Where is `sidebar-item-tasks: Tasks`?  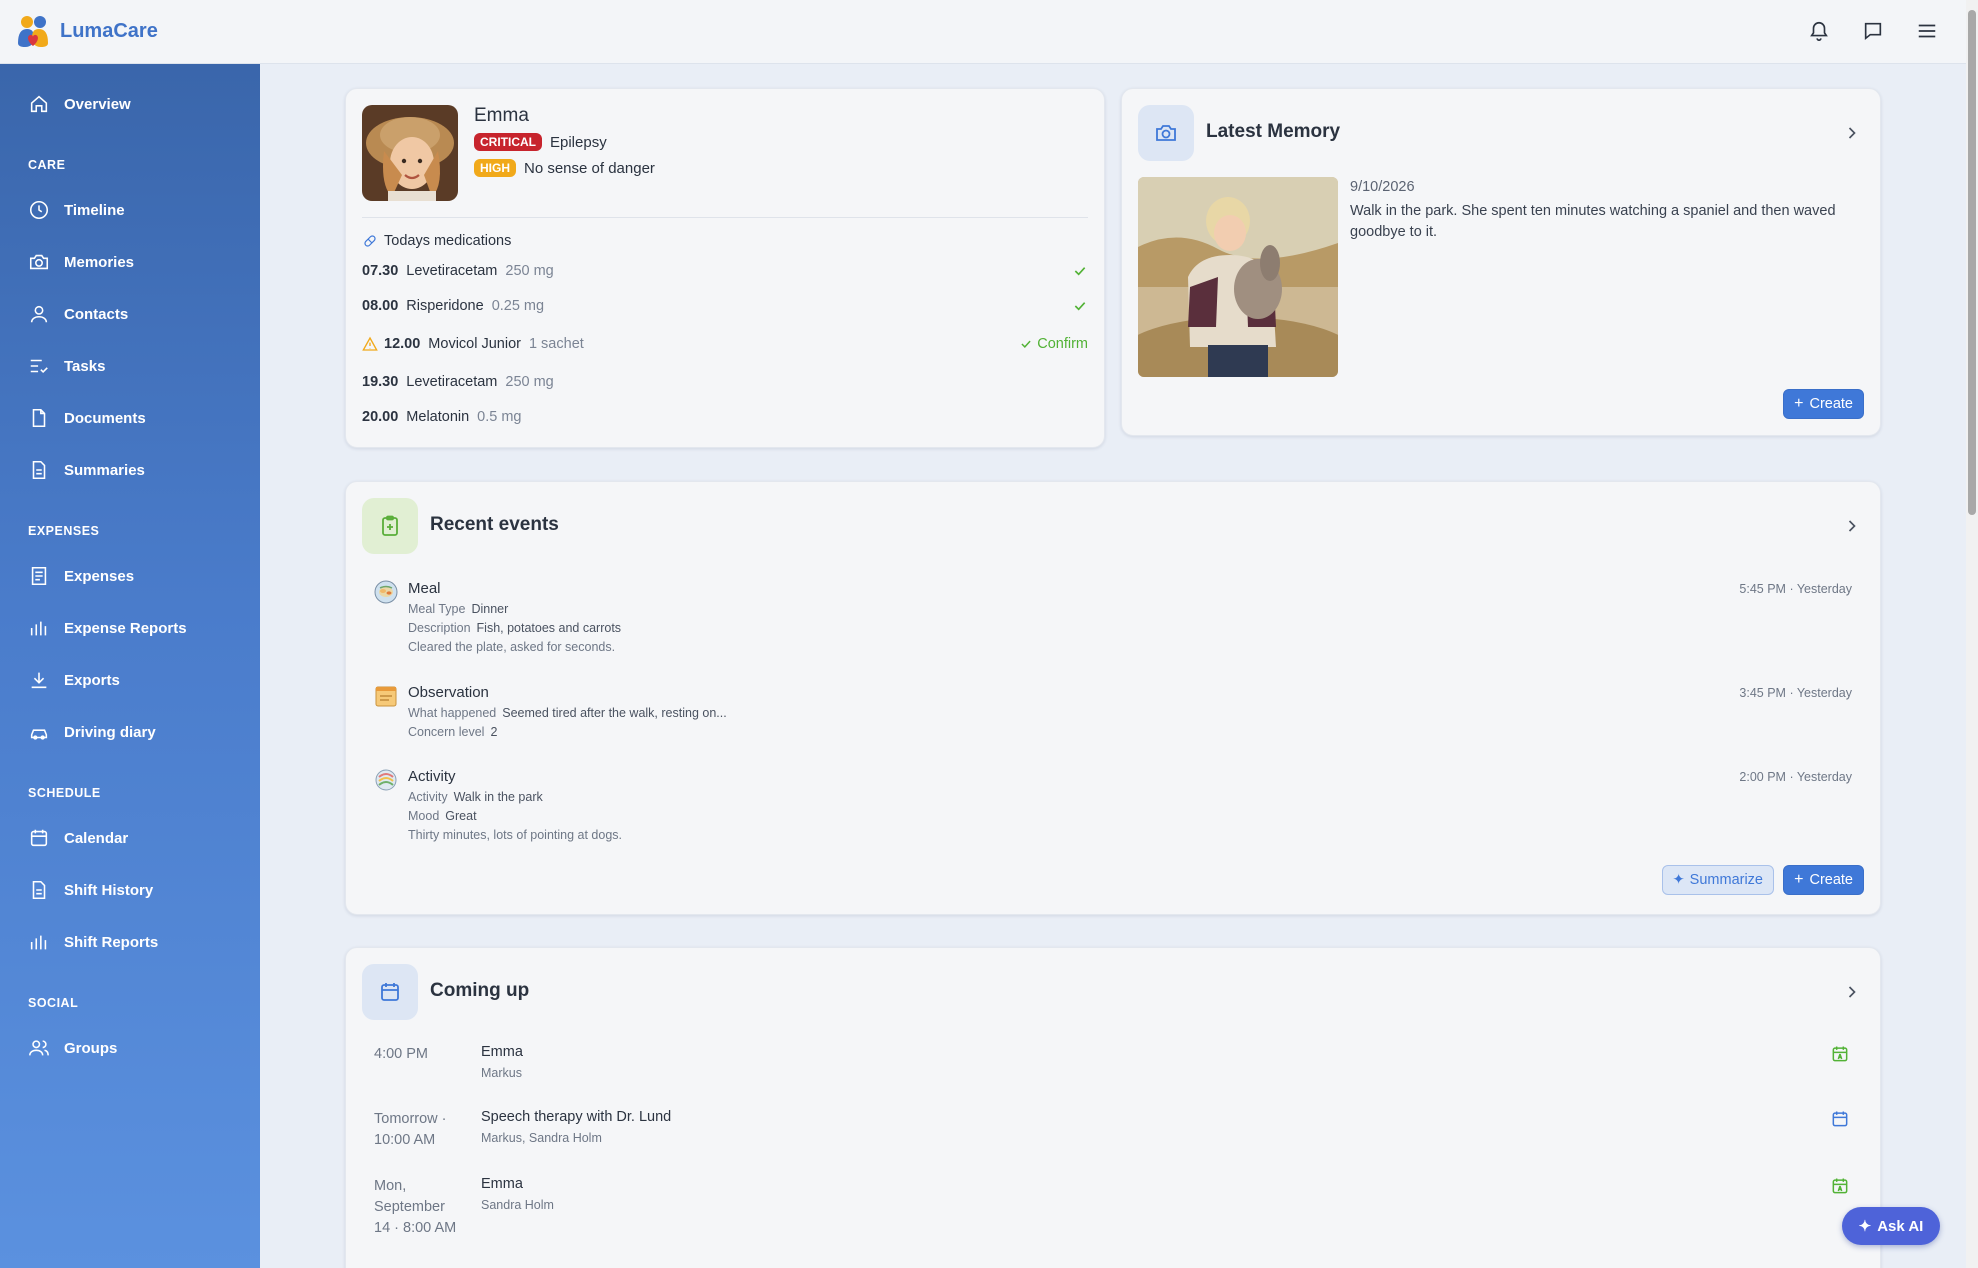 sidebar-item-tasks: Tasks is located at coordinates (66, 366).